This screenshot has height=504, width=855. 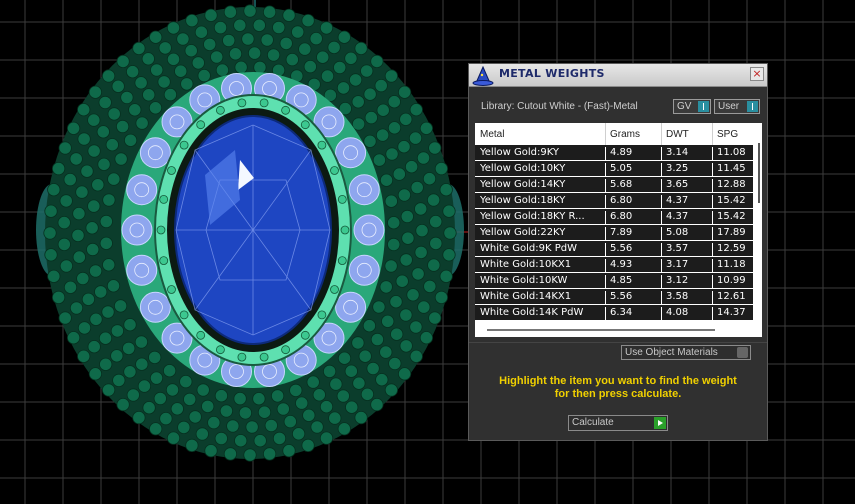 I want to click on user-toggle-label: User, so click(x=729, y=106).